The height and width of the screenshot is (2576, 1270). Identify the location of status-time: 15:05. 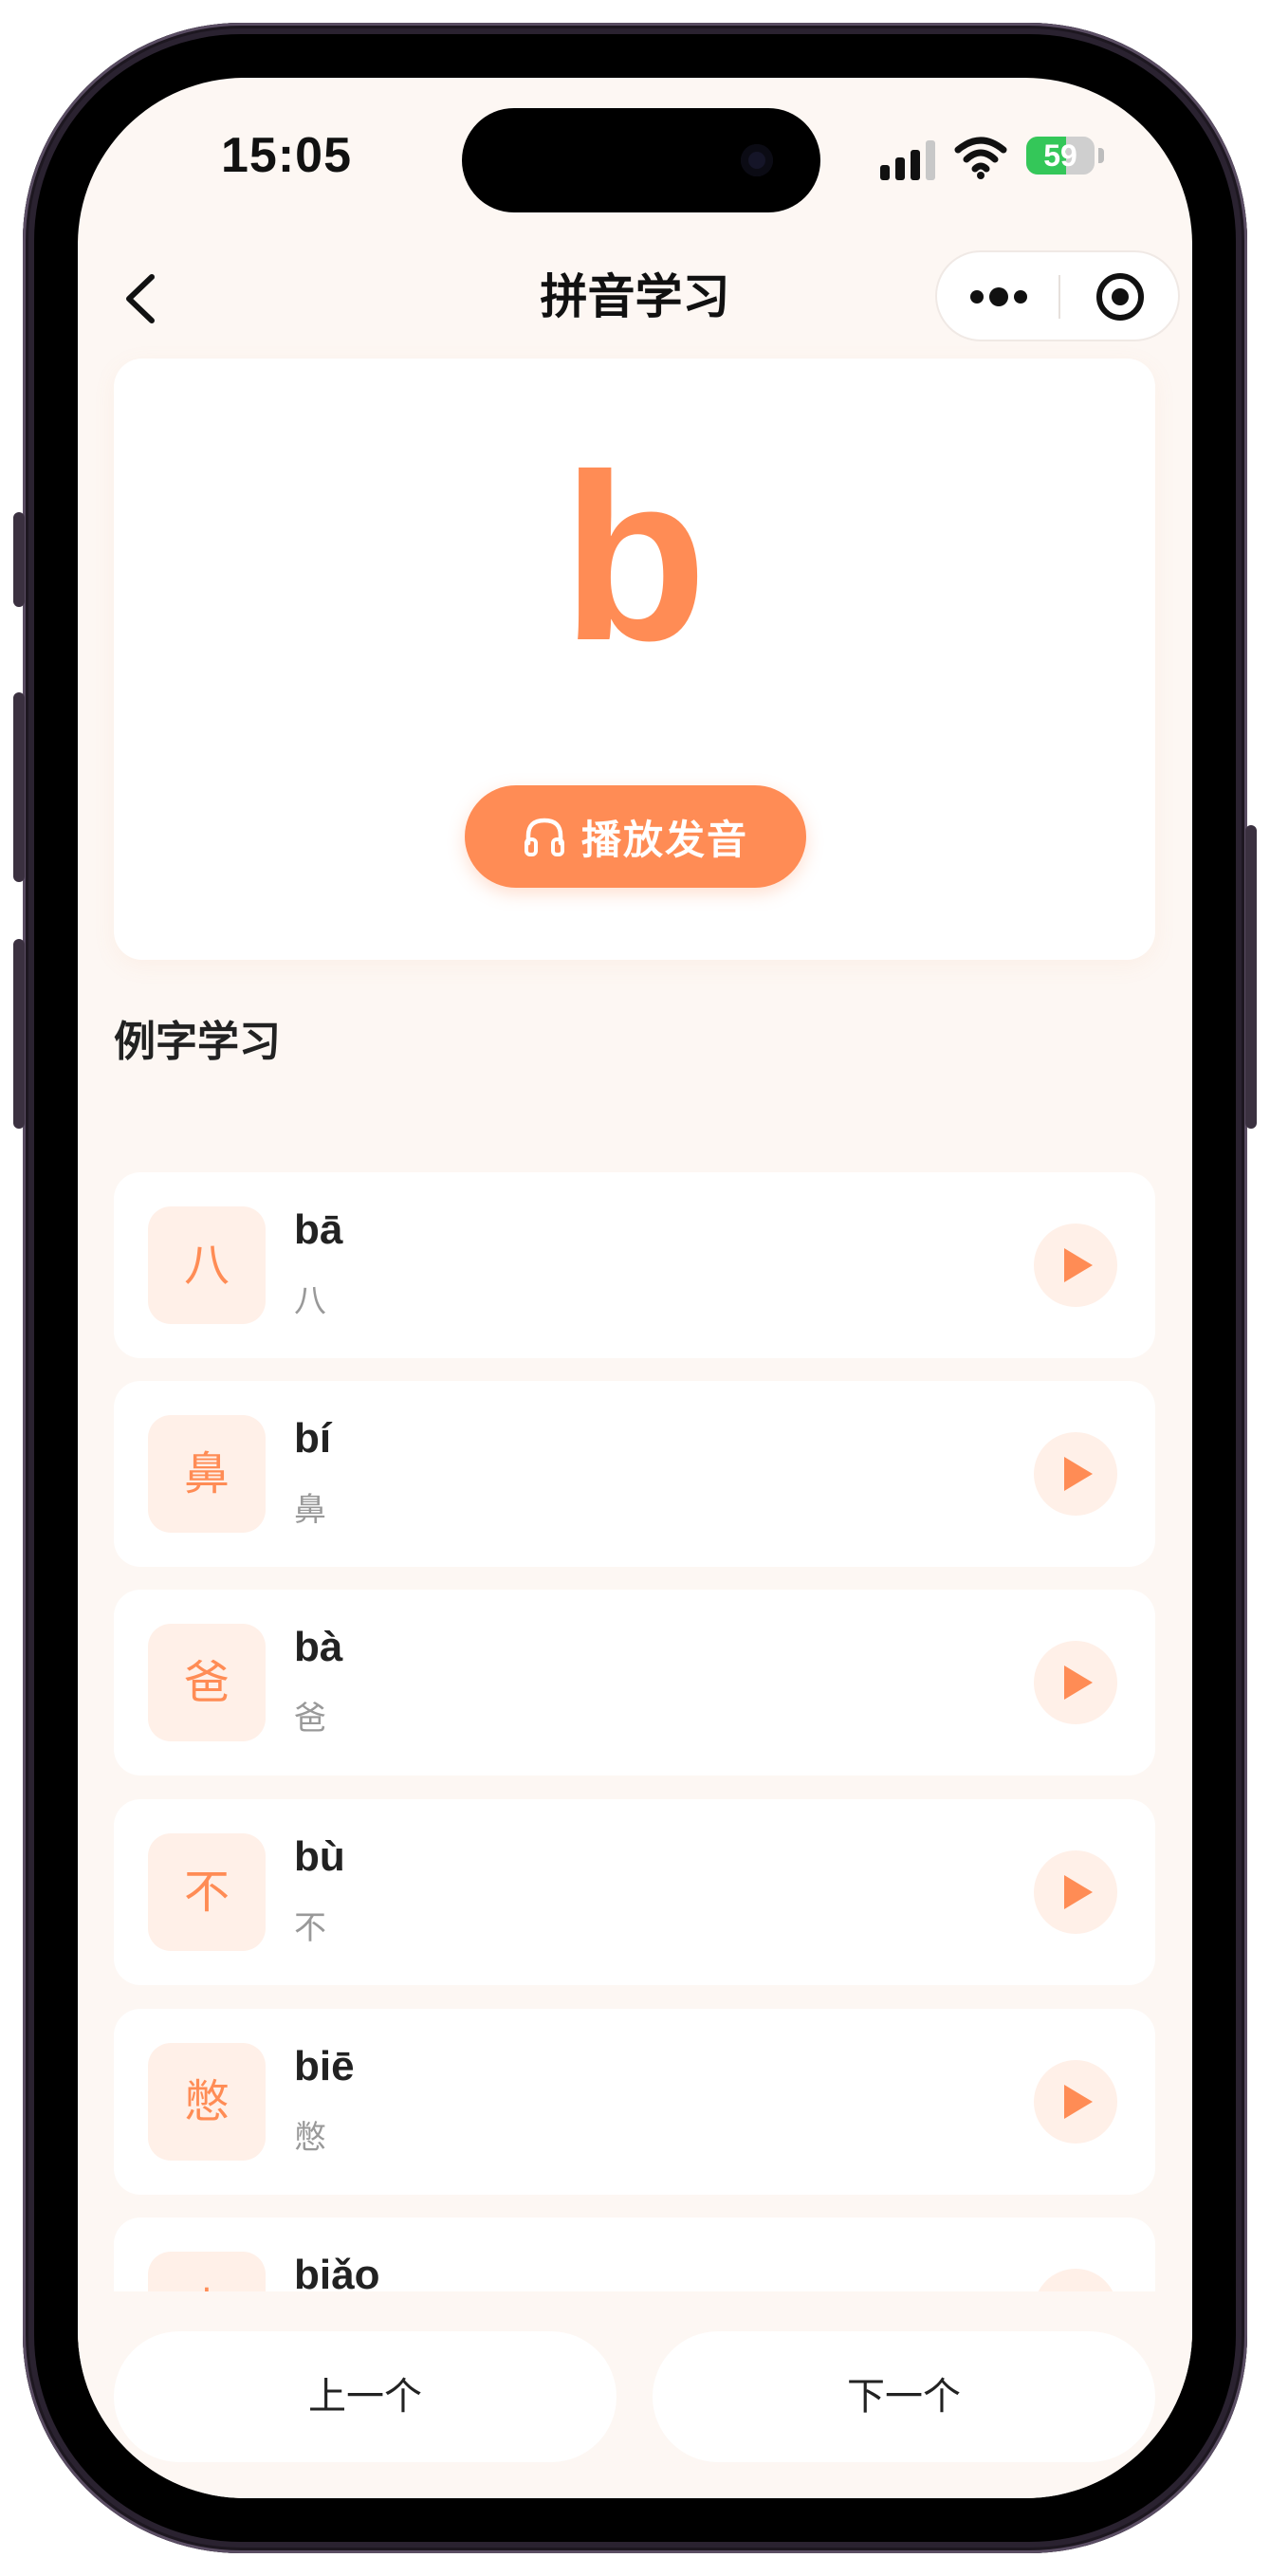
(286, 155).